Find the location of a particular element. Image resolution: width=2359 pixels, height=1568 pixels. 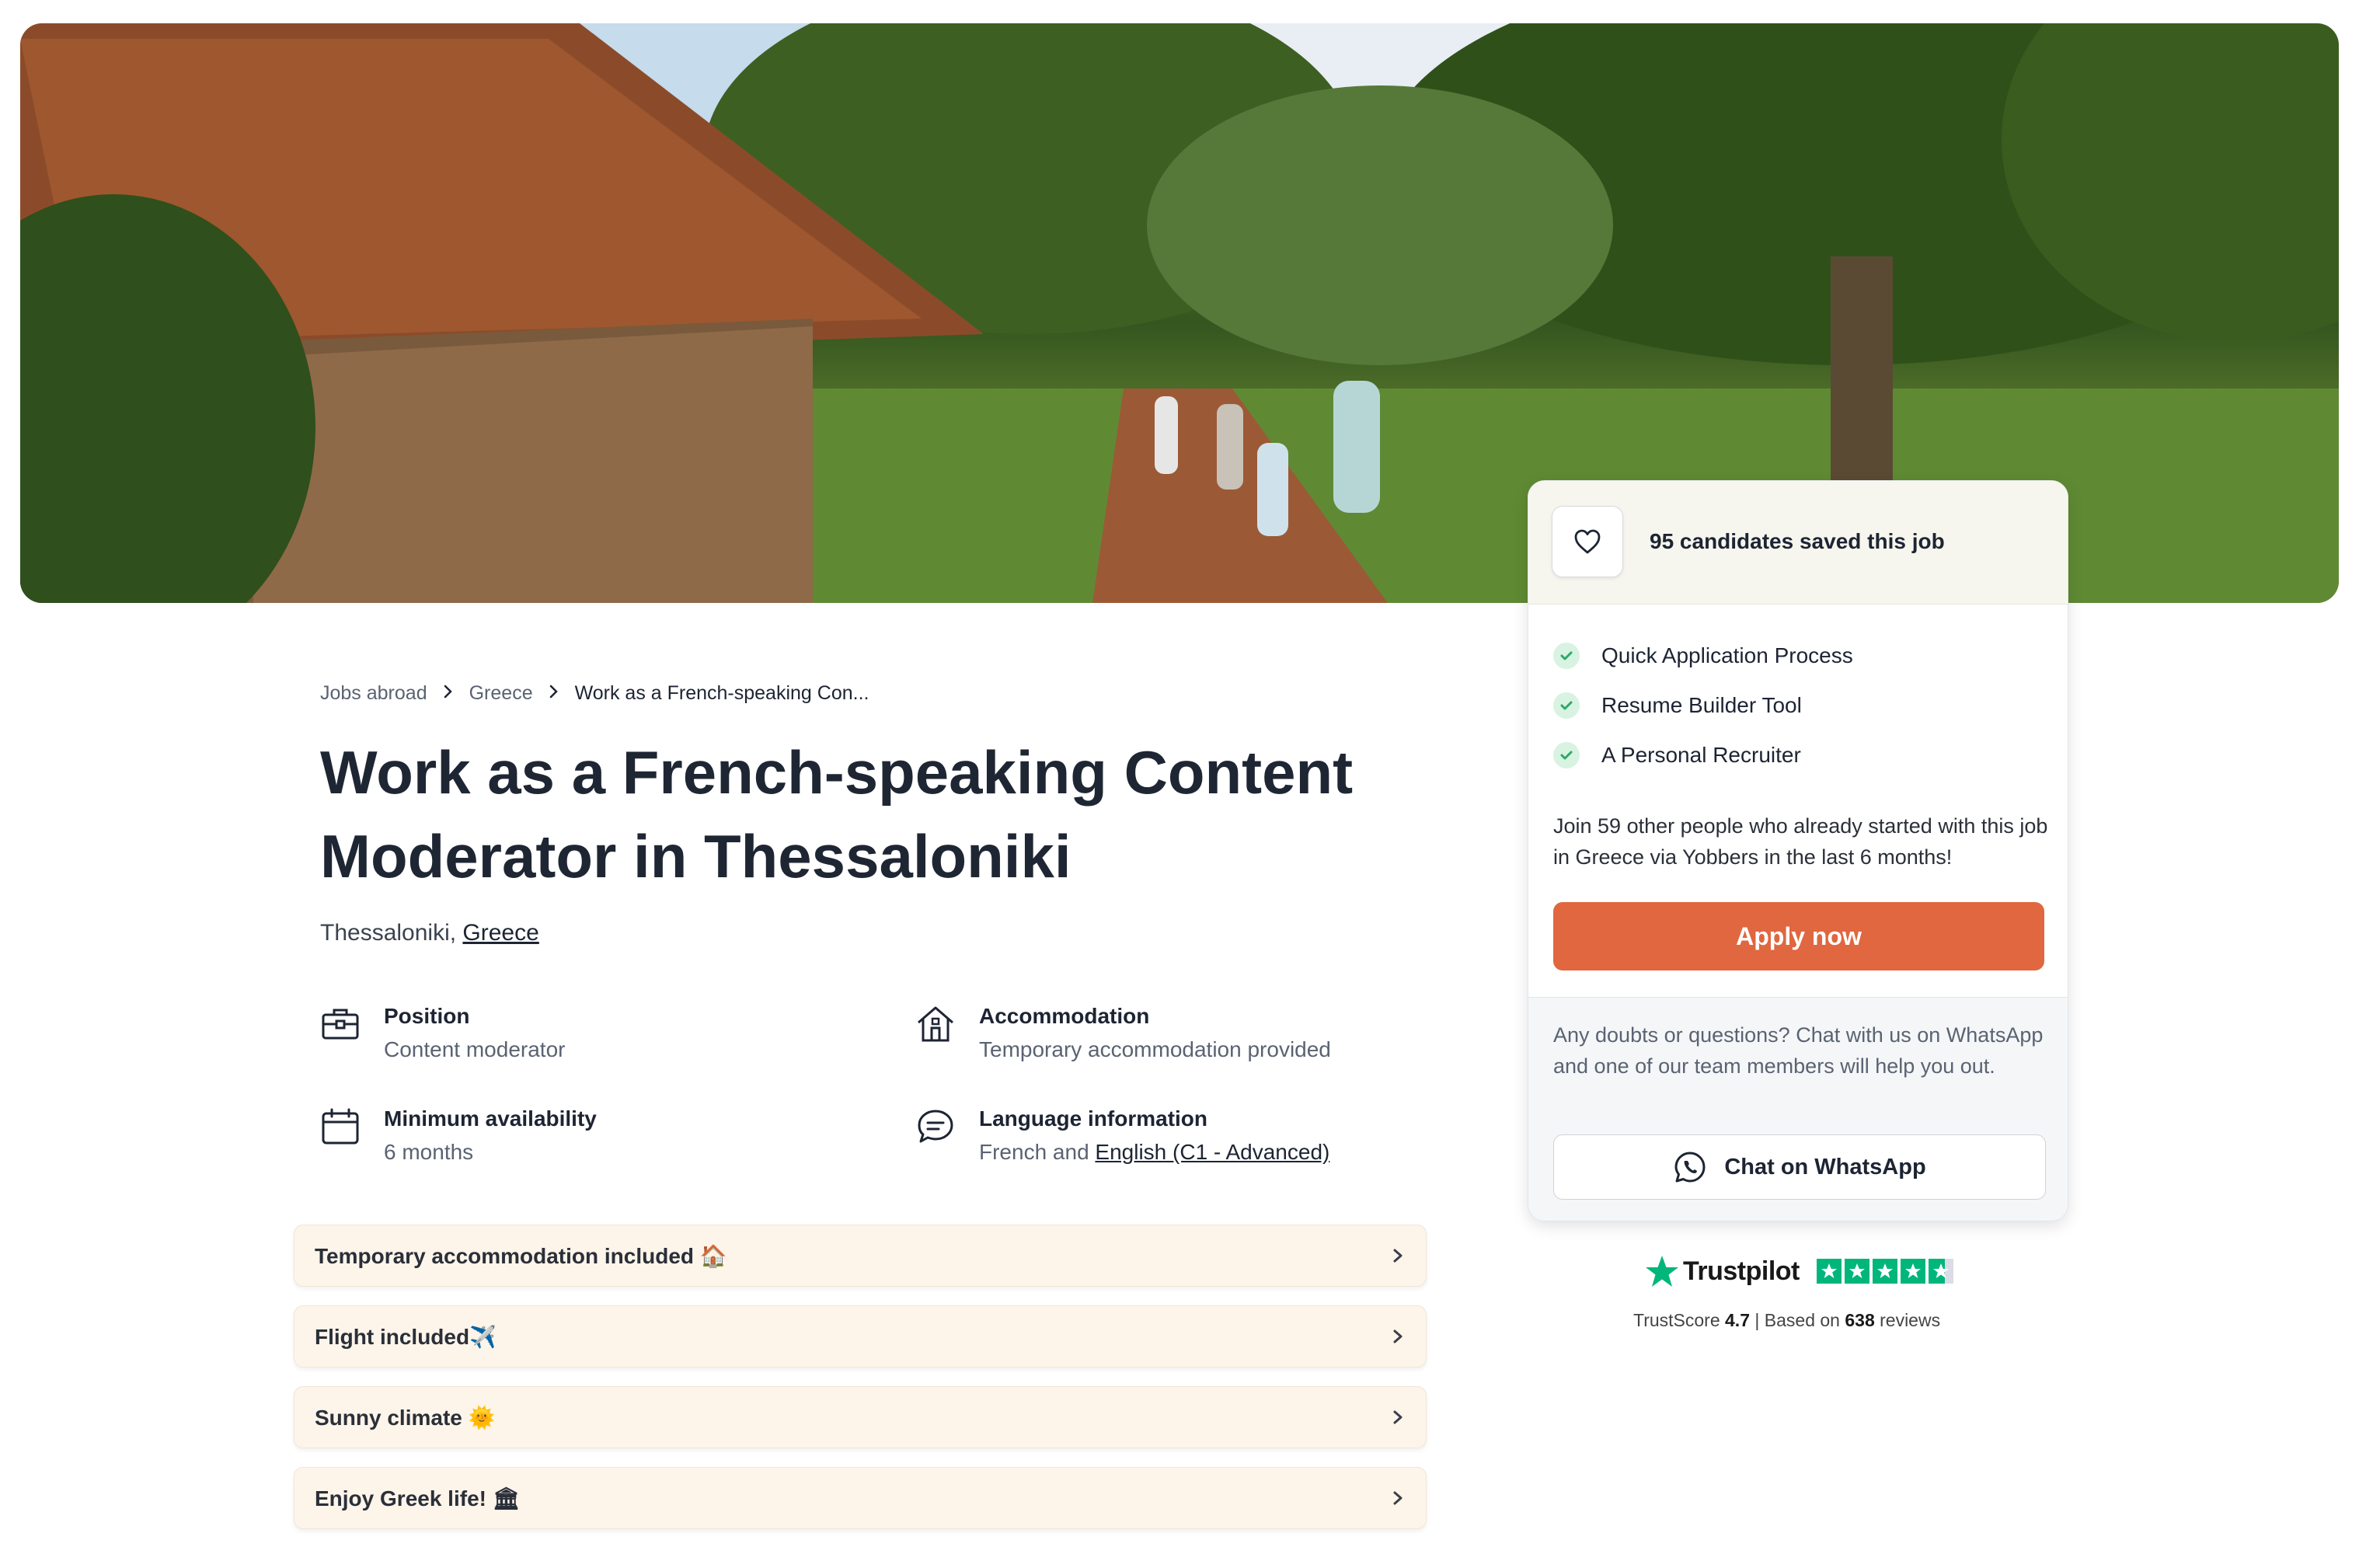

feature-label: Quick Application Process is located at coordinates (1727, 655).